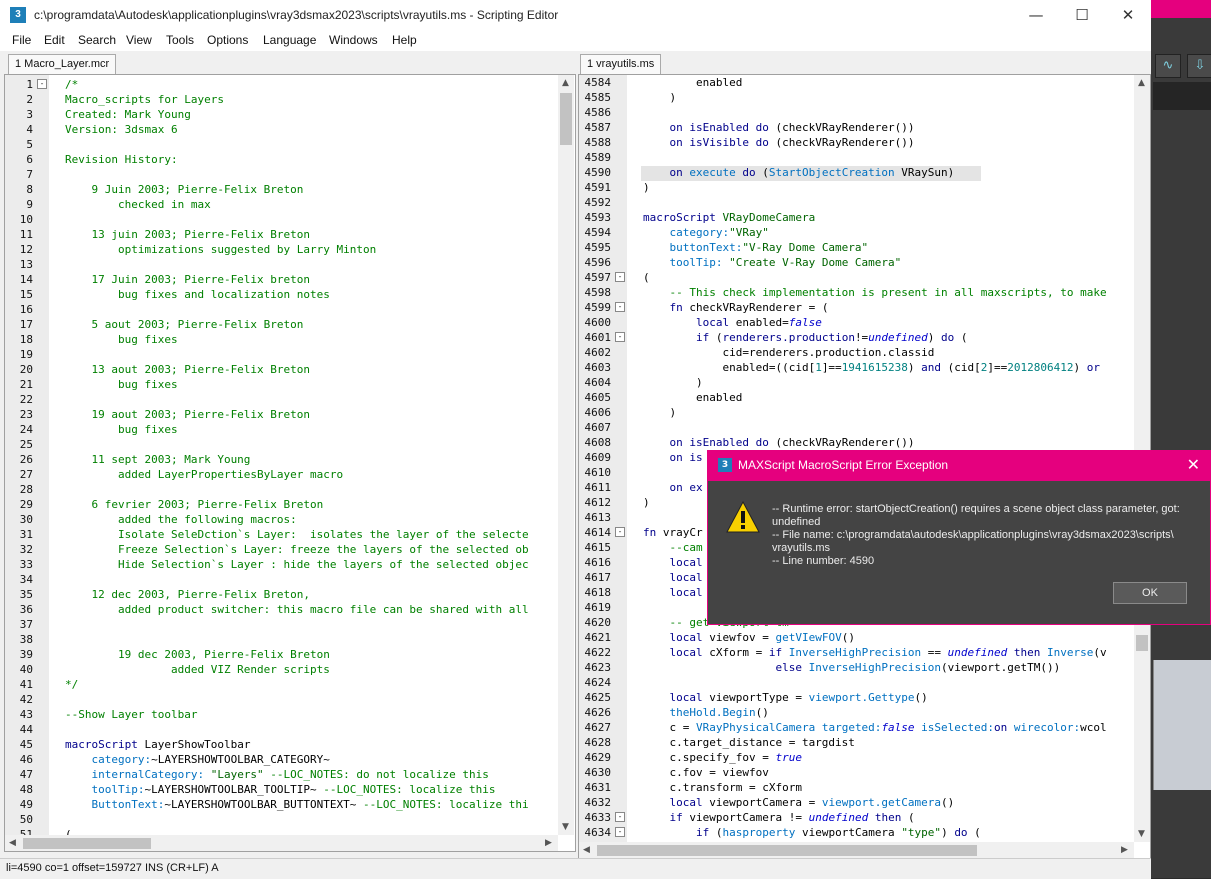 The image size is (1211, 879). Describe the element at coordinates (26, 384) in the screenshot. I see `line-number: 21` at that location.